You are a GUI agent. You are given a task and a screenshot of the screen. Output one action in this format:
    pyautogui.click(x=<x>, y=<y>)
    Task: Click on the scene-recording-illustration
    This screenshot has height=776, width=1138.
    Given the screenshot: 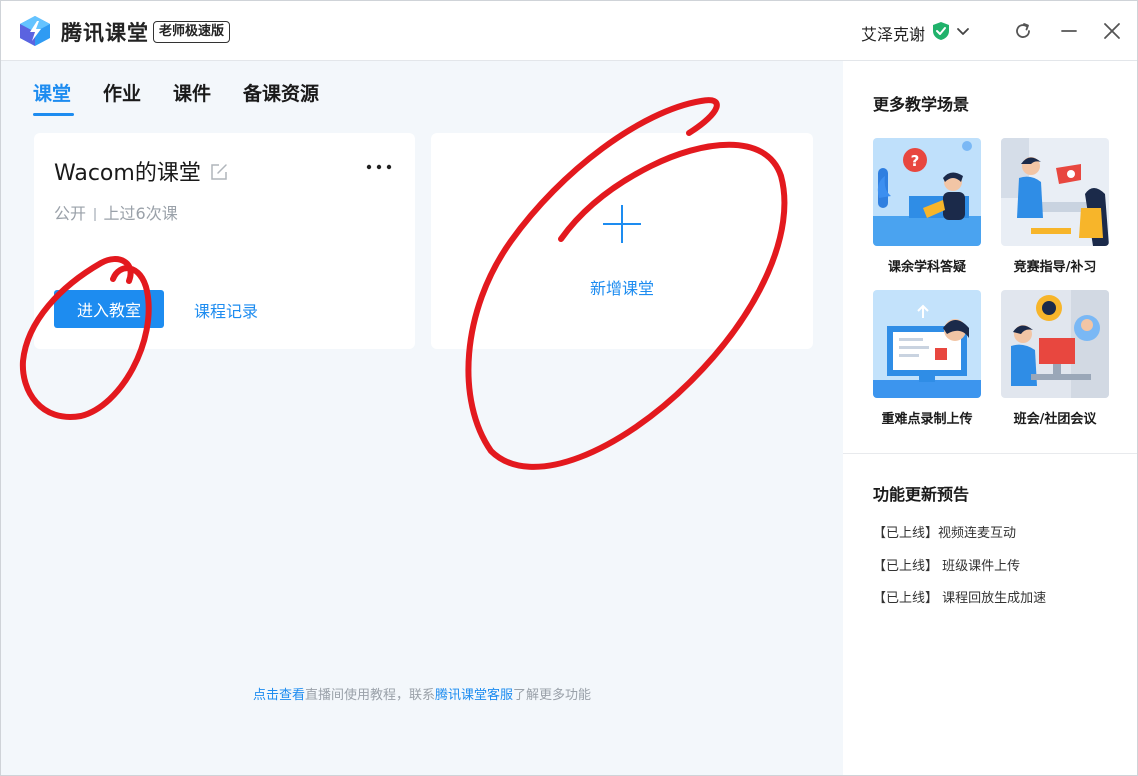 What is the action you would take?
    pyautogui.click(x=927, y=344)
    